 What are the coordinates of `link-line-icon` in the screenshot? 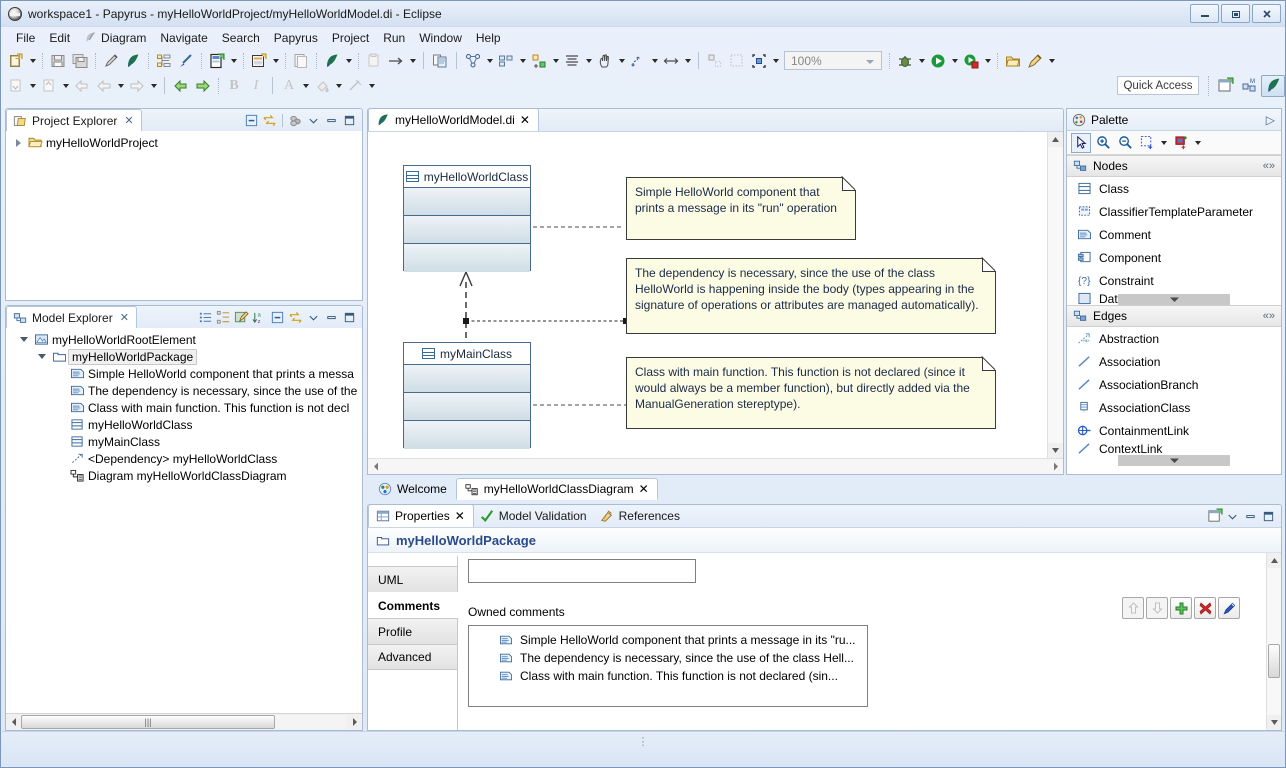 It's located at (186, 61).